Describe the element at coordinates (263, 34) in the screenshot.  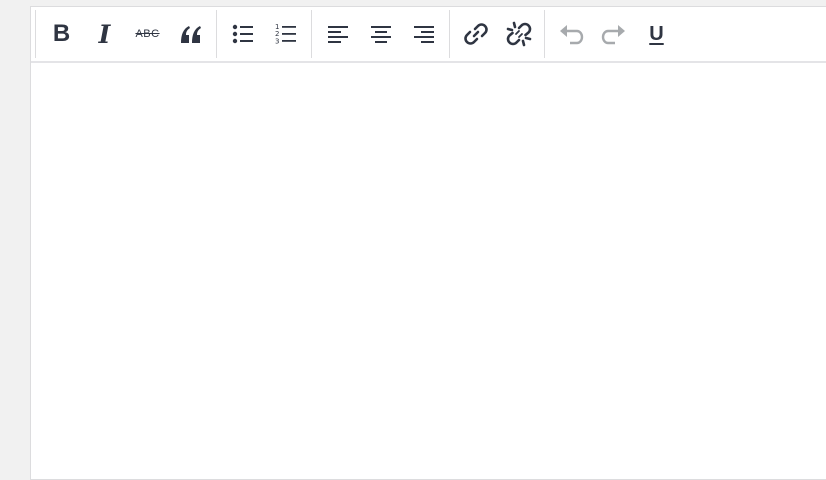
I see `list-group: 1 2 3` at that location.